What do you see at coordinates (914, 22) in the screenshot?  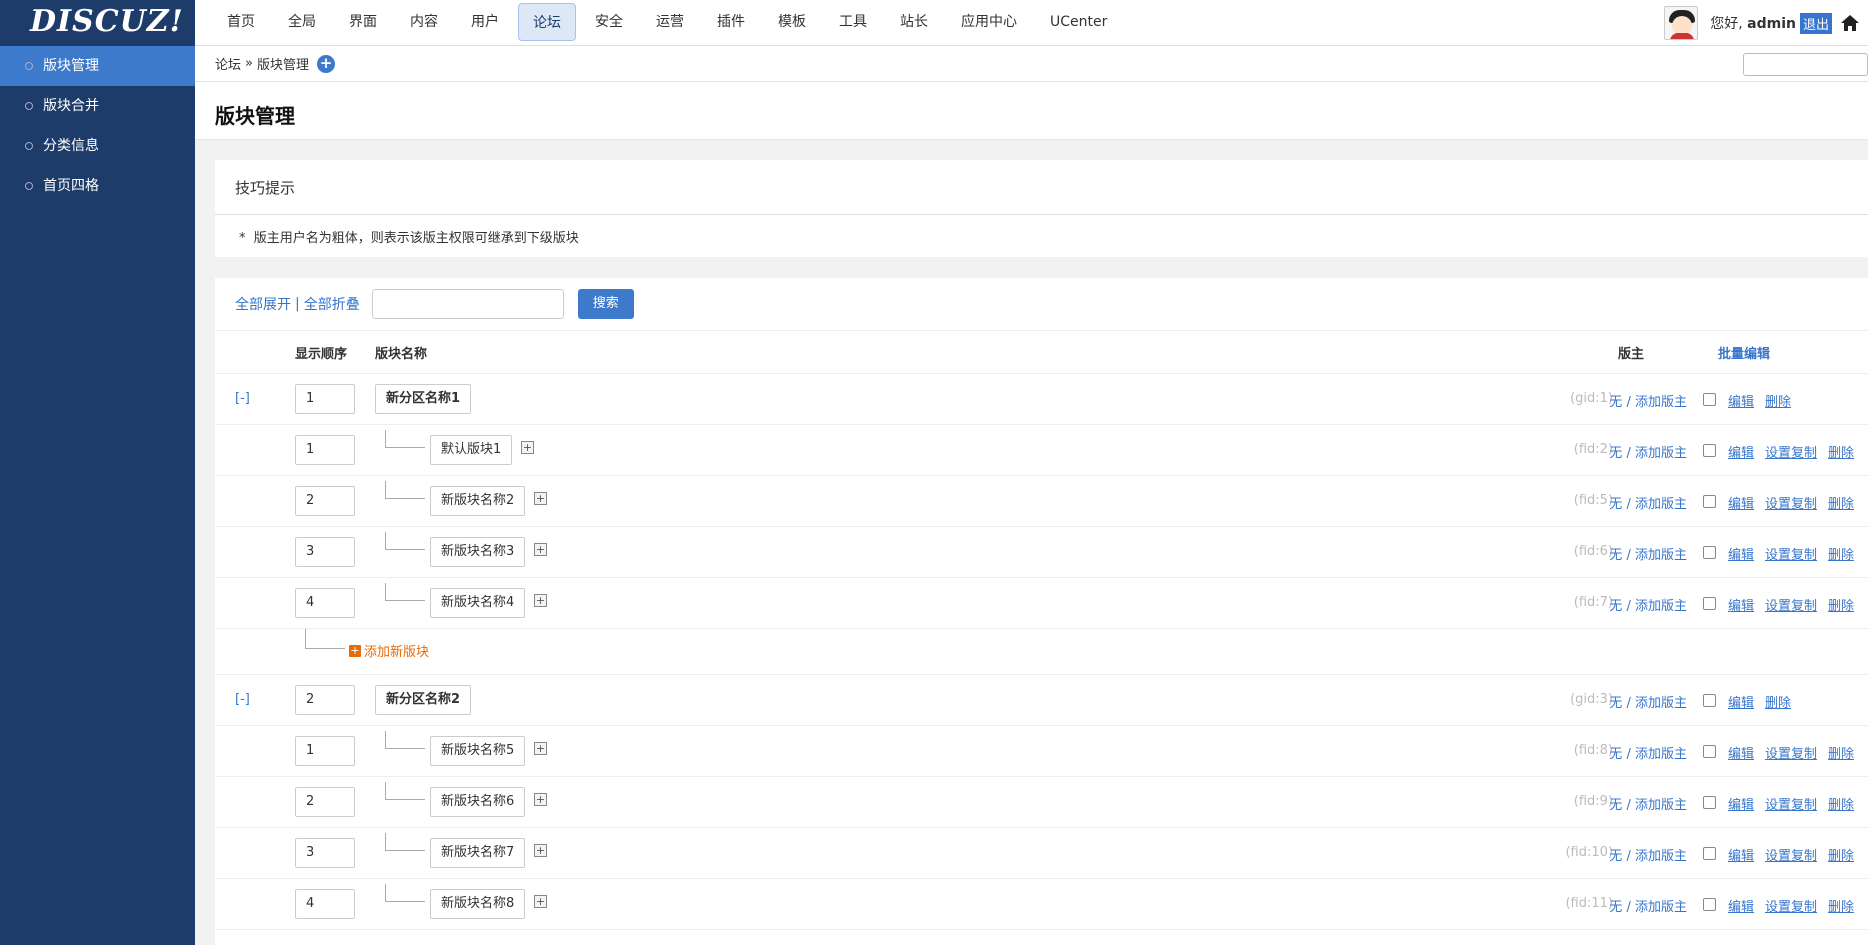 I see `nav-item-11: 站长` at bounding box center [914, 22].